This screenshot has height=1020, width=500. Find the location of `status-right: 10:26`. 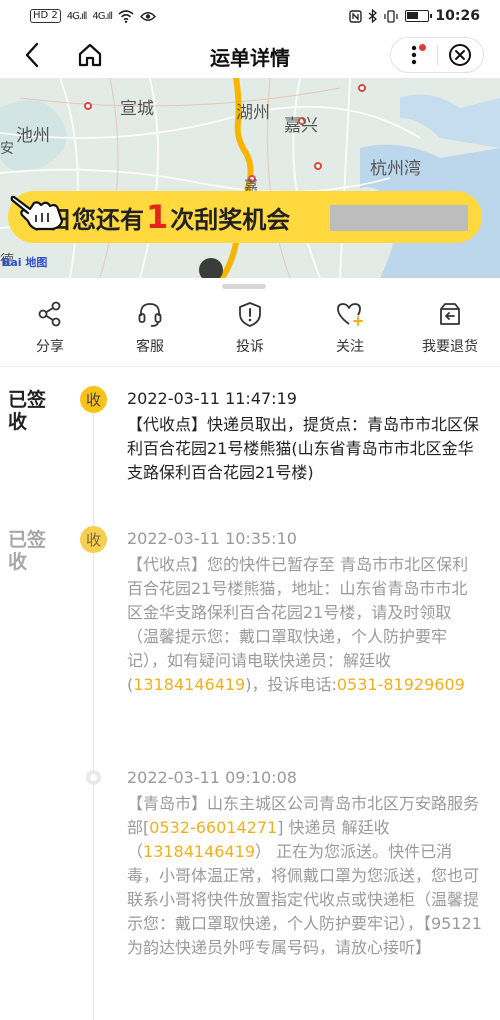

status-right: 10:26 is located at coordinates (414, 16).